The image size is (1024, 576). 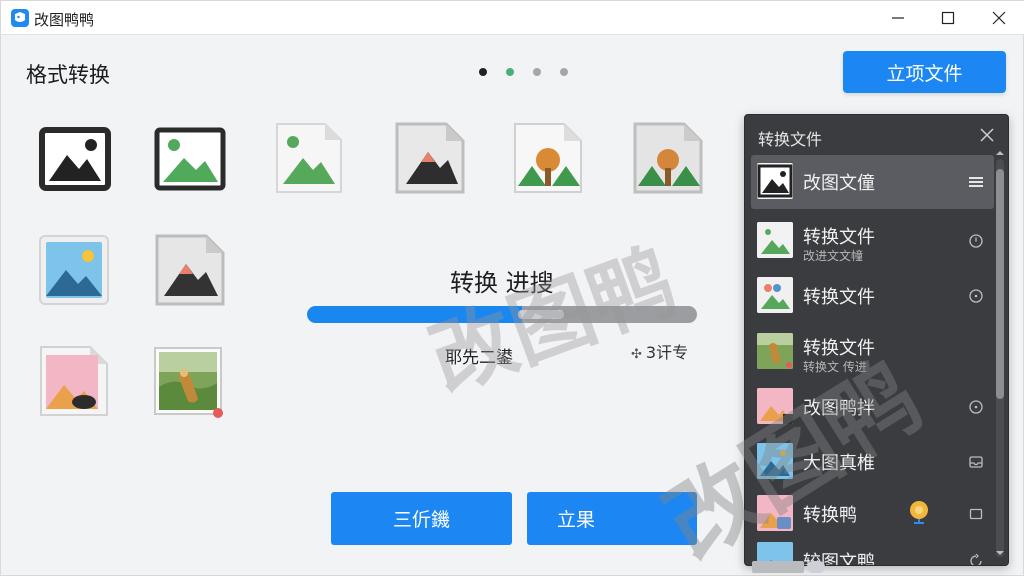 I want to click on minimize-button, so click(x=898, y=18).